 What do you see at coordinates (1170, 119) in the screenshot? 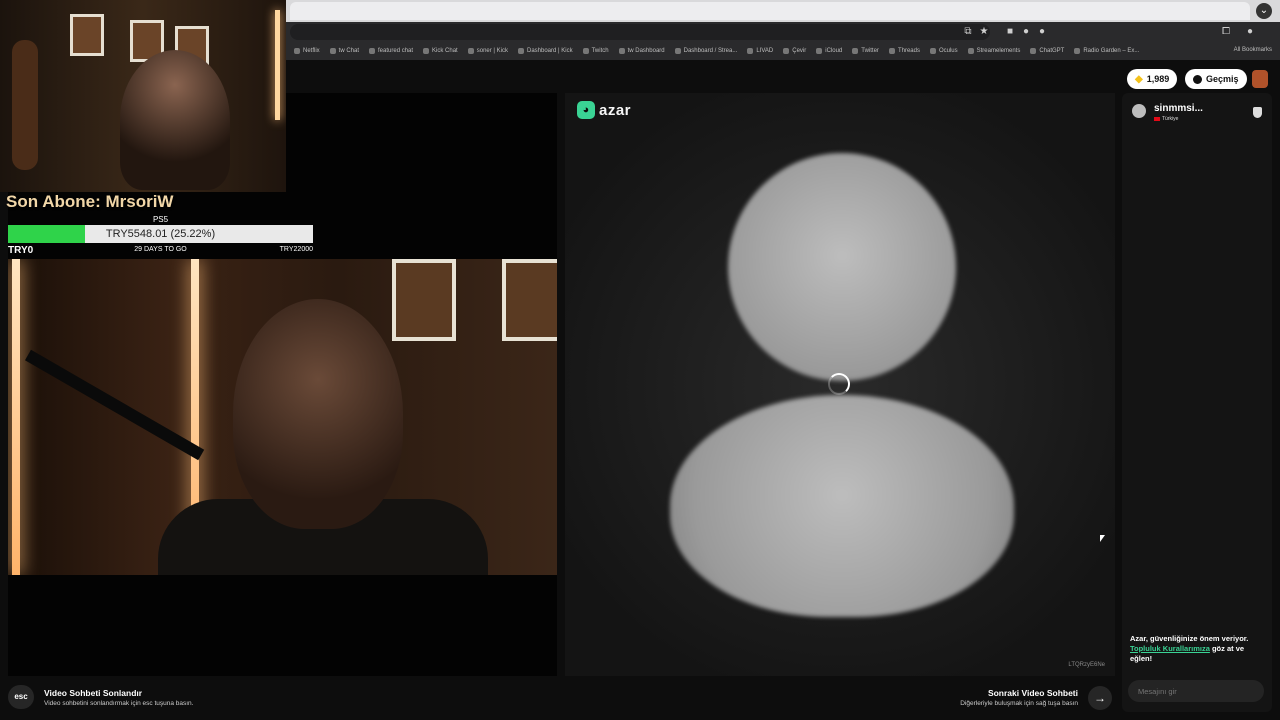
I see `country-name: Türkiye` at bounding box center [1170, 119].